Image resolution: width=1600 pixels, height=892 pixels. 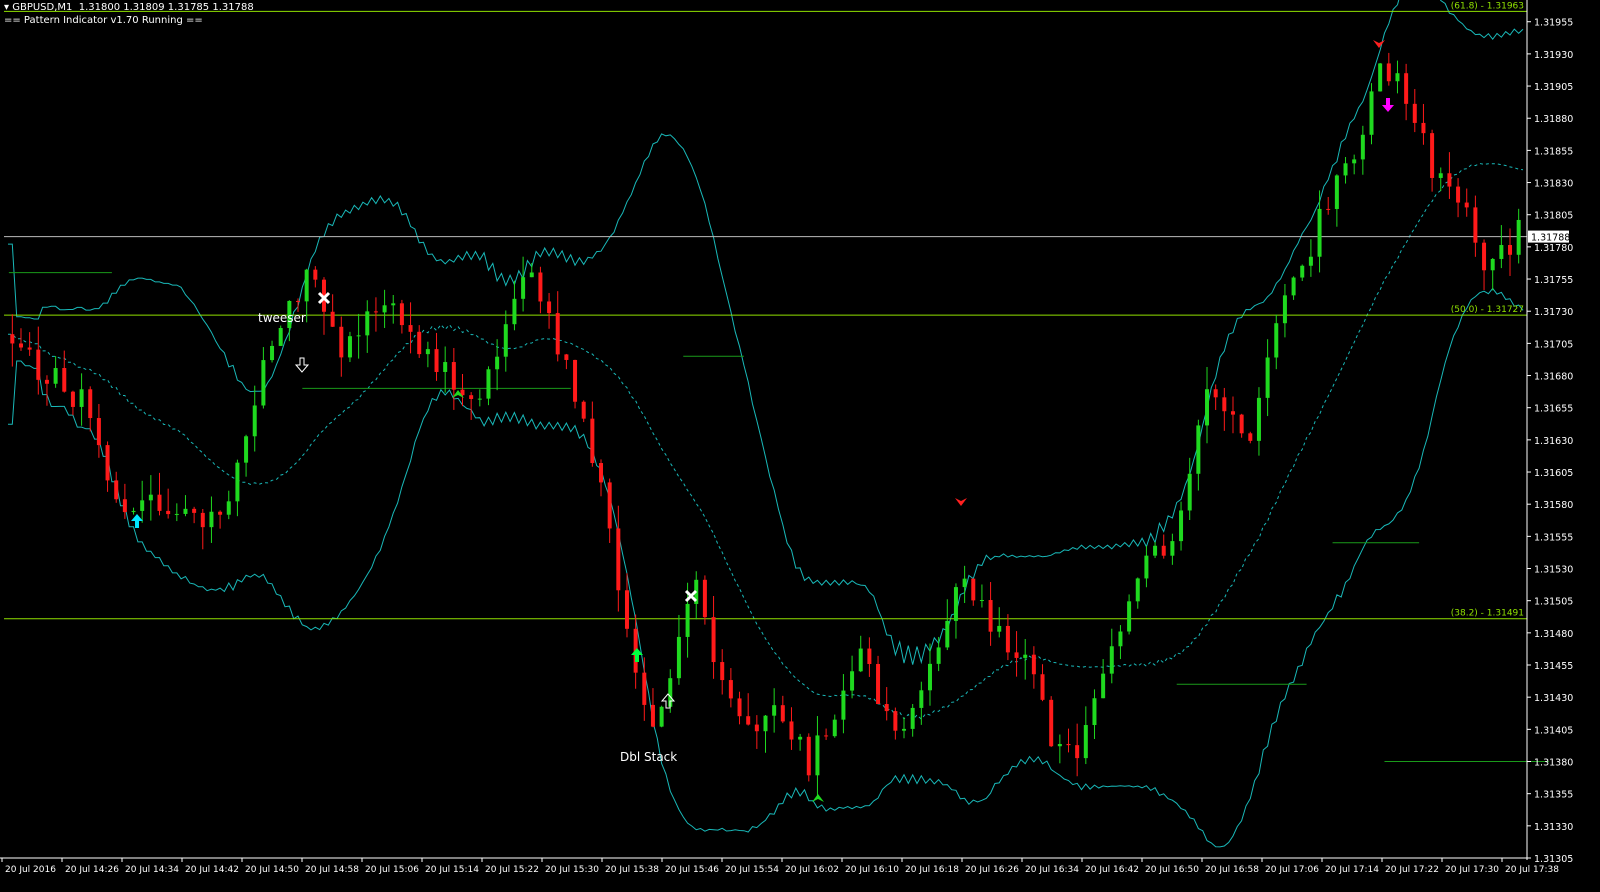 What do you see at coordinates (1553, 216) in the screenshot?
I see `price-tick-label: 1.31805` at bounding box center [1553, 216].